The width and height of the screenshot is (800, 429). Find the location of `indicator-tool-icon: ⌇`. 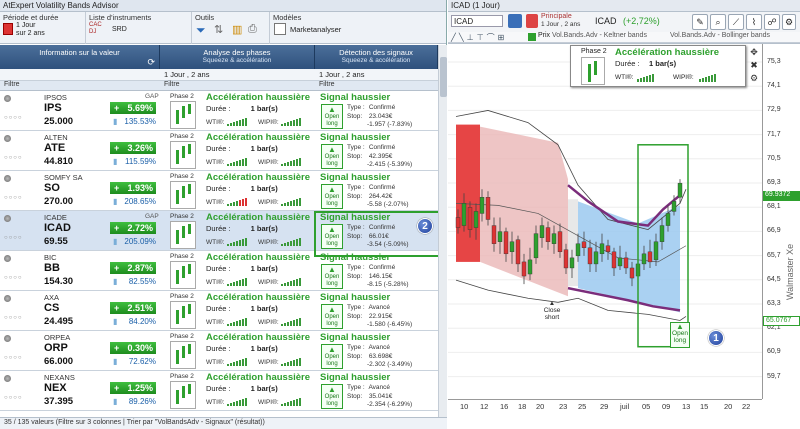

indicator-tool-icon: ⌇ is located at coordinates (754, 22).